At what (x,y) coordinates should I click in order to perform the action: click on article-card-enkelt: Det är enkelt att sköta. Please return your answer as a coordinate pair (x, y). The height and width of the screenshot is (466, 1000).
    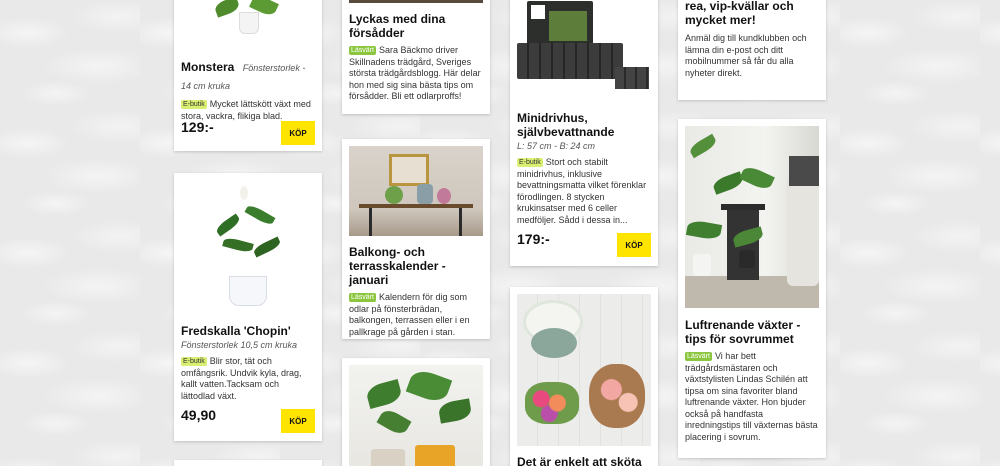
    Looking at the image, I should click on (584, 376).